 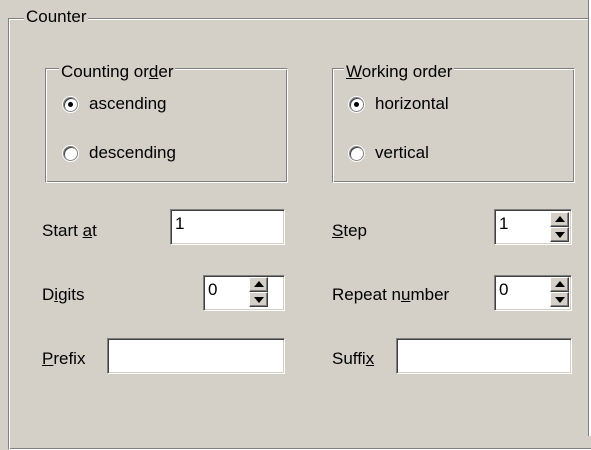 I want to click on radio-horizontal-indicator, so click(x=356, y=104).